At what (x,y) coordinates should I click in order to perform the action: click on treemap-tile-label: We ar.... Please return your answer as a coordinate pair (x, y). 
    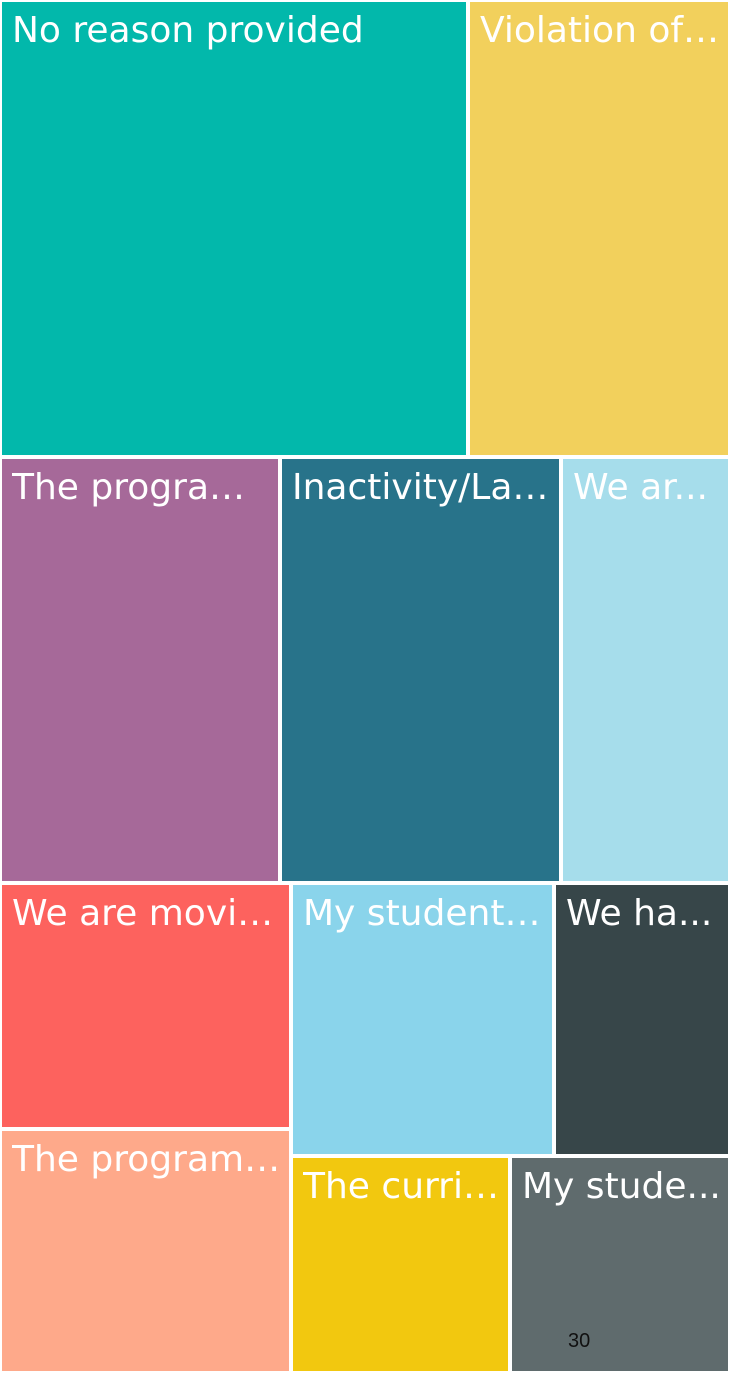
    Looking at the image, I should click on (640, 487).